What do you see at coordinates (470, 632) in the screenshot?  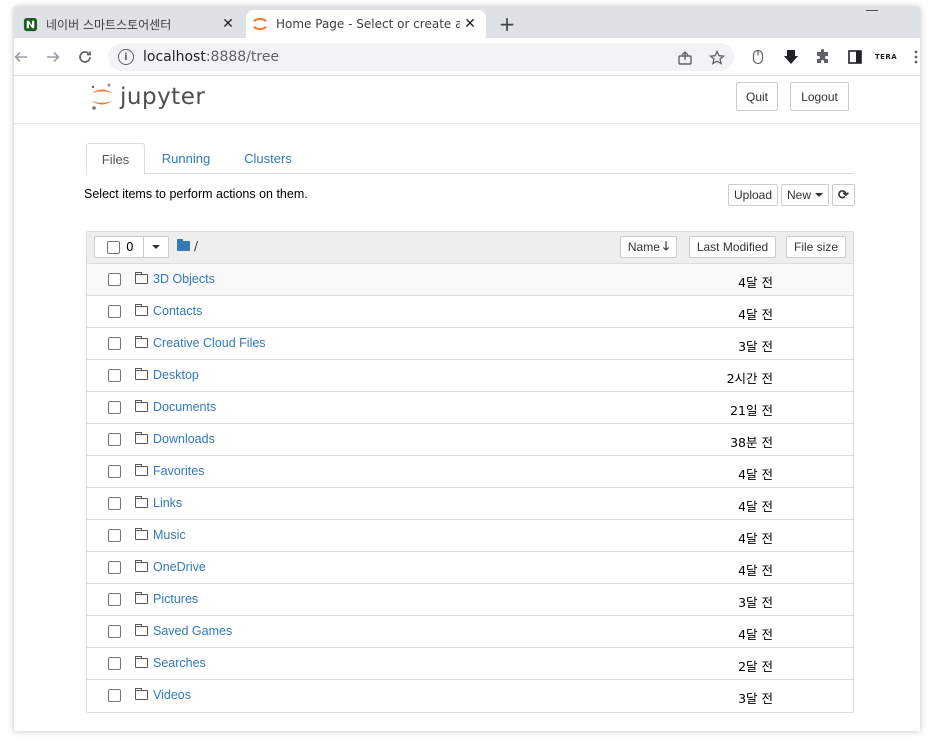 I see `list-item: Saved Games 4달 전` at bounding box center [470, 632].